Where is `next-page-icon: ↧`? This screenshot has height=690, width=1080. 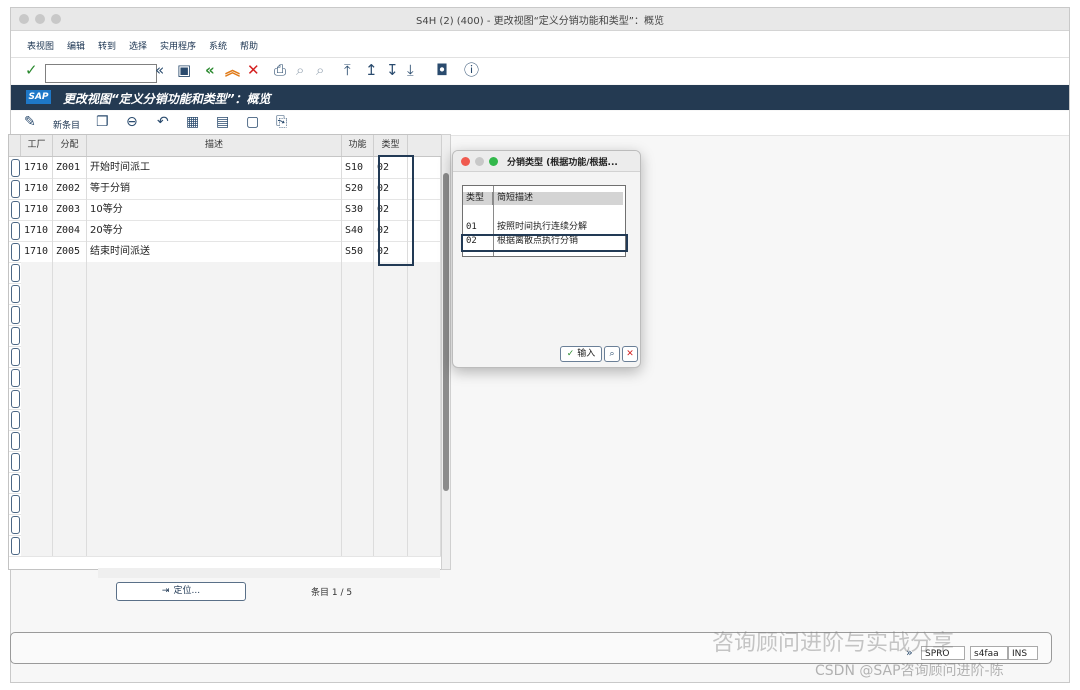
next-page-icon: ↧ is located at coordinates (392, 70).